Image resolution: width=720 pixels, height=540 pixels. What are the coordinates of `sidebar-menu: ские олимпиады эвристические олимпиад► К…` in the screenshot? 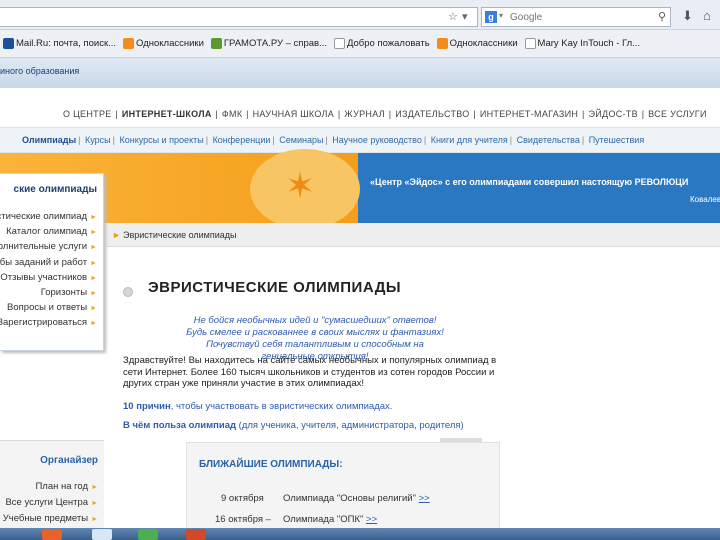 It's located at (52, 262).